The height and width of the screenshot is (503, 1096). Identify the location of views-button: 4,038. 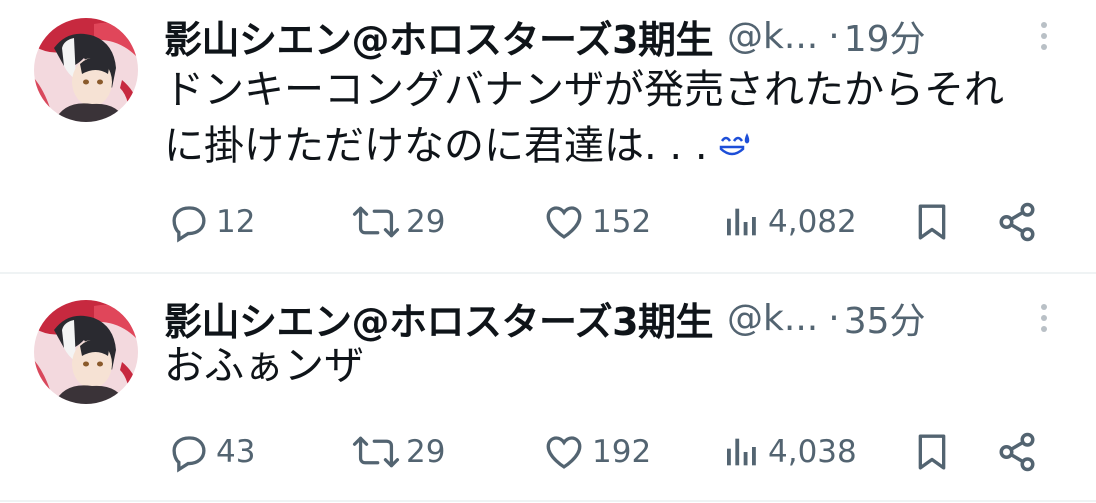
(789, 452).